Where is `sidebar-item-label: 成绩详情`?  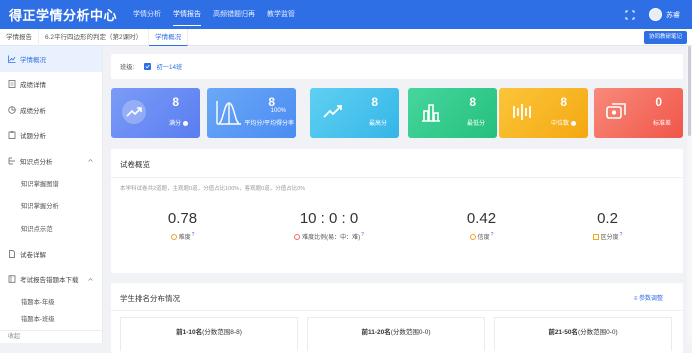
sidebar-item-label: 成绩详情 is located at coordinates (33, 86).